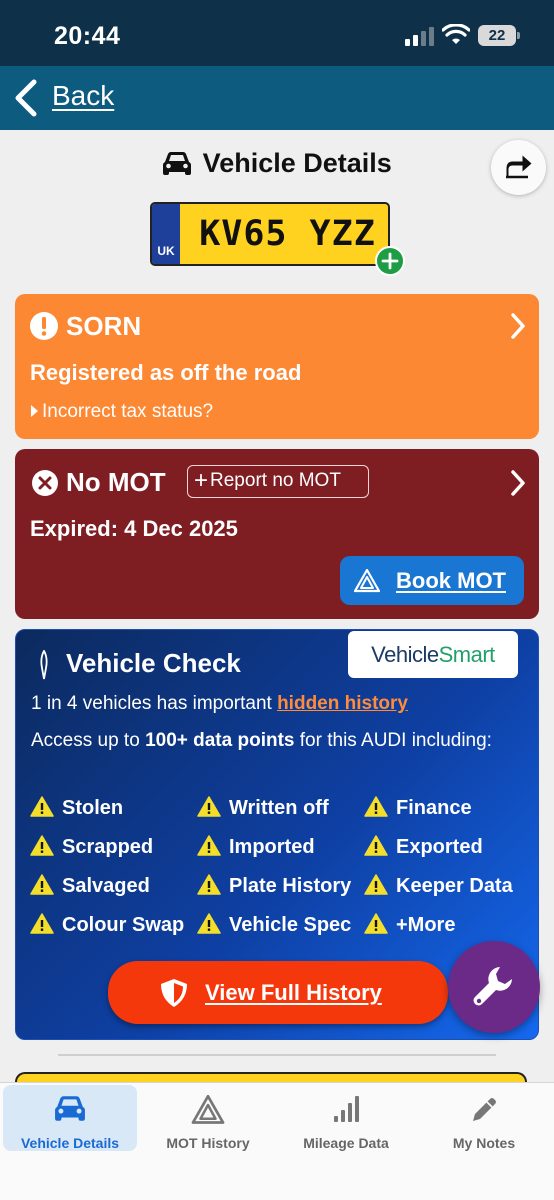 This screenshot has width=554, height=1200. Describe the element at coordinates (434, 808) in the screenshot. I see `feature-finance-label: Finance` at that location.